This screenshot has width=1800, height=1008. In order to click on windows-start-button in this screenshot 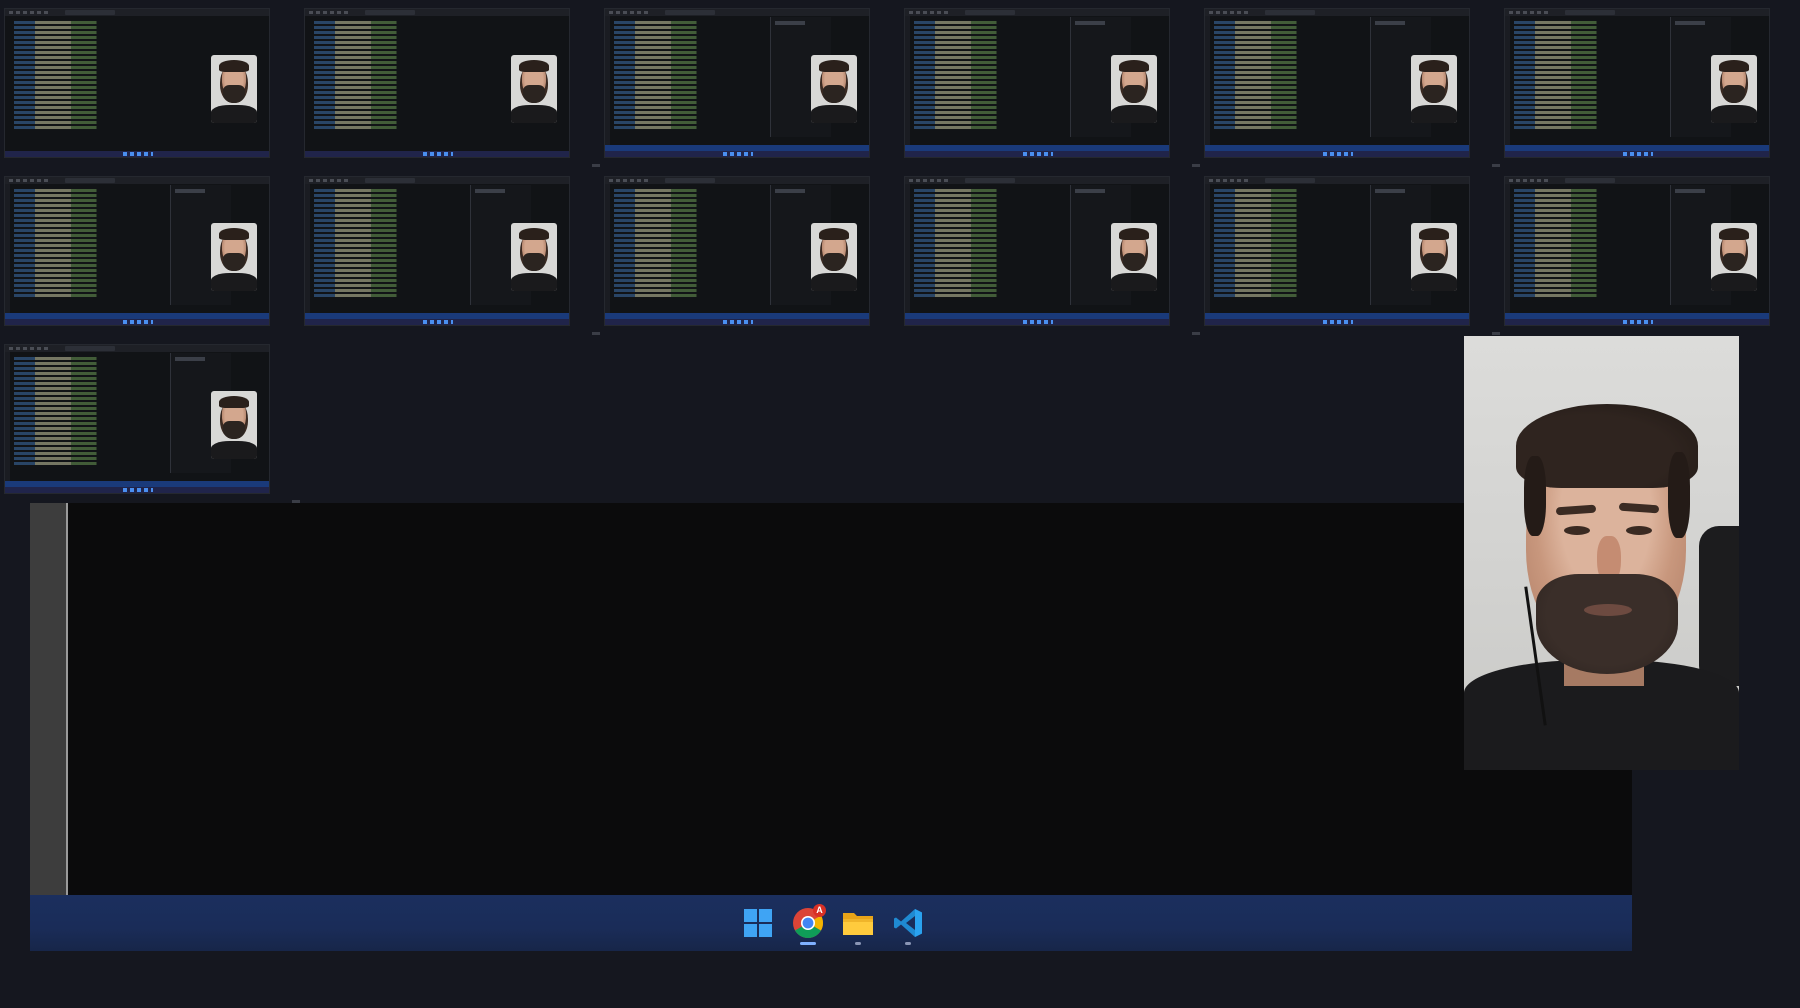, I will do `click(758, 923)`.